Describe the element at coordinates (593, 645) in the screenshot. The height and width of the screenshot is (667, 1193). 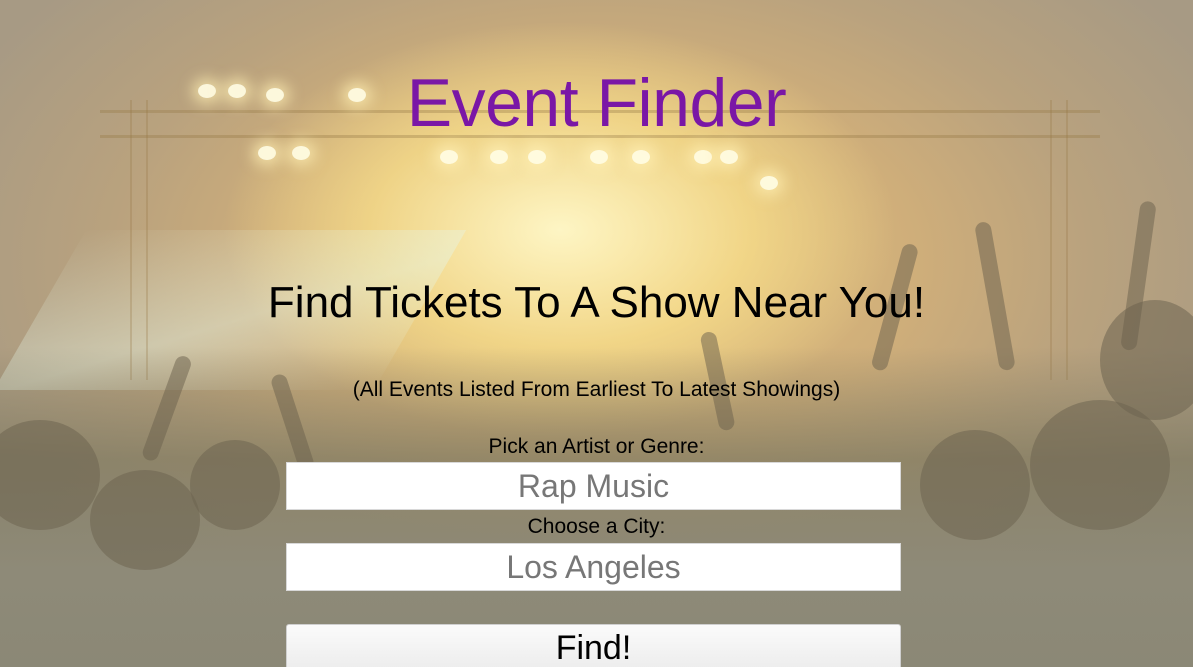
I see `find-button: Find!` at that location.